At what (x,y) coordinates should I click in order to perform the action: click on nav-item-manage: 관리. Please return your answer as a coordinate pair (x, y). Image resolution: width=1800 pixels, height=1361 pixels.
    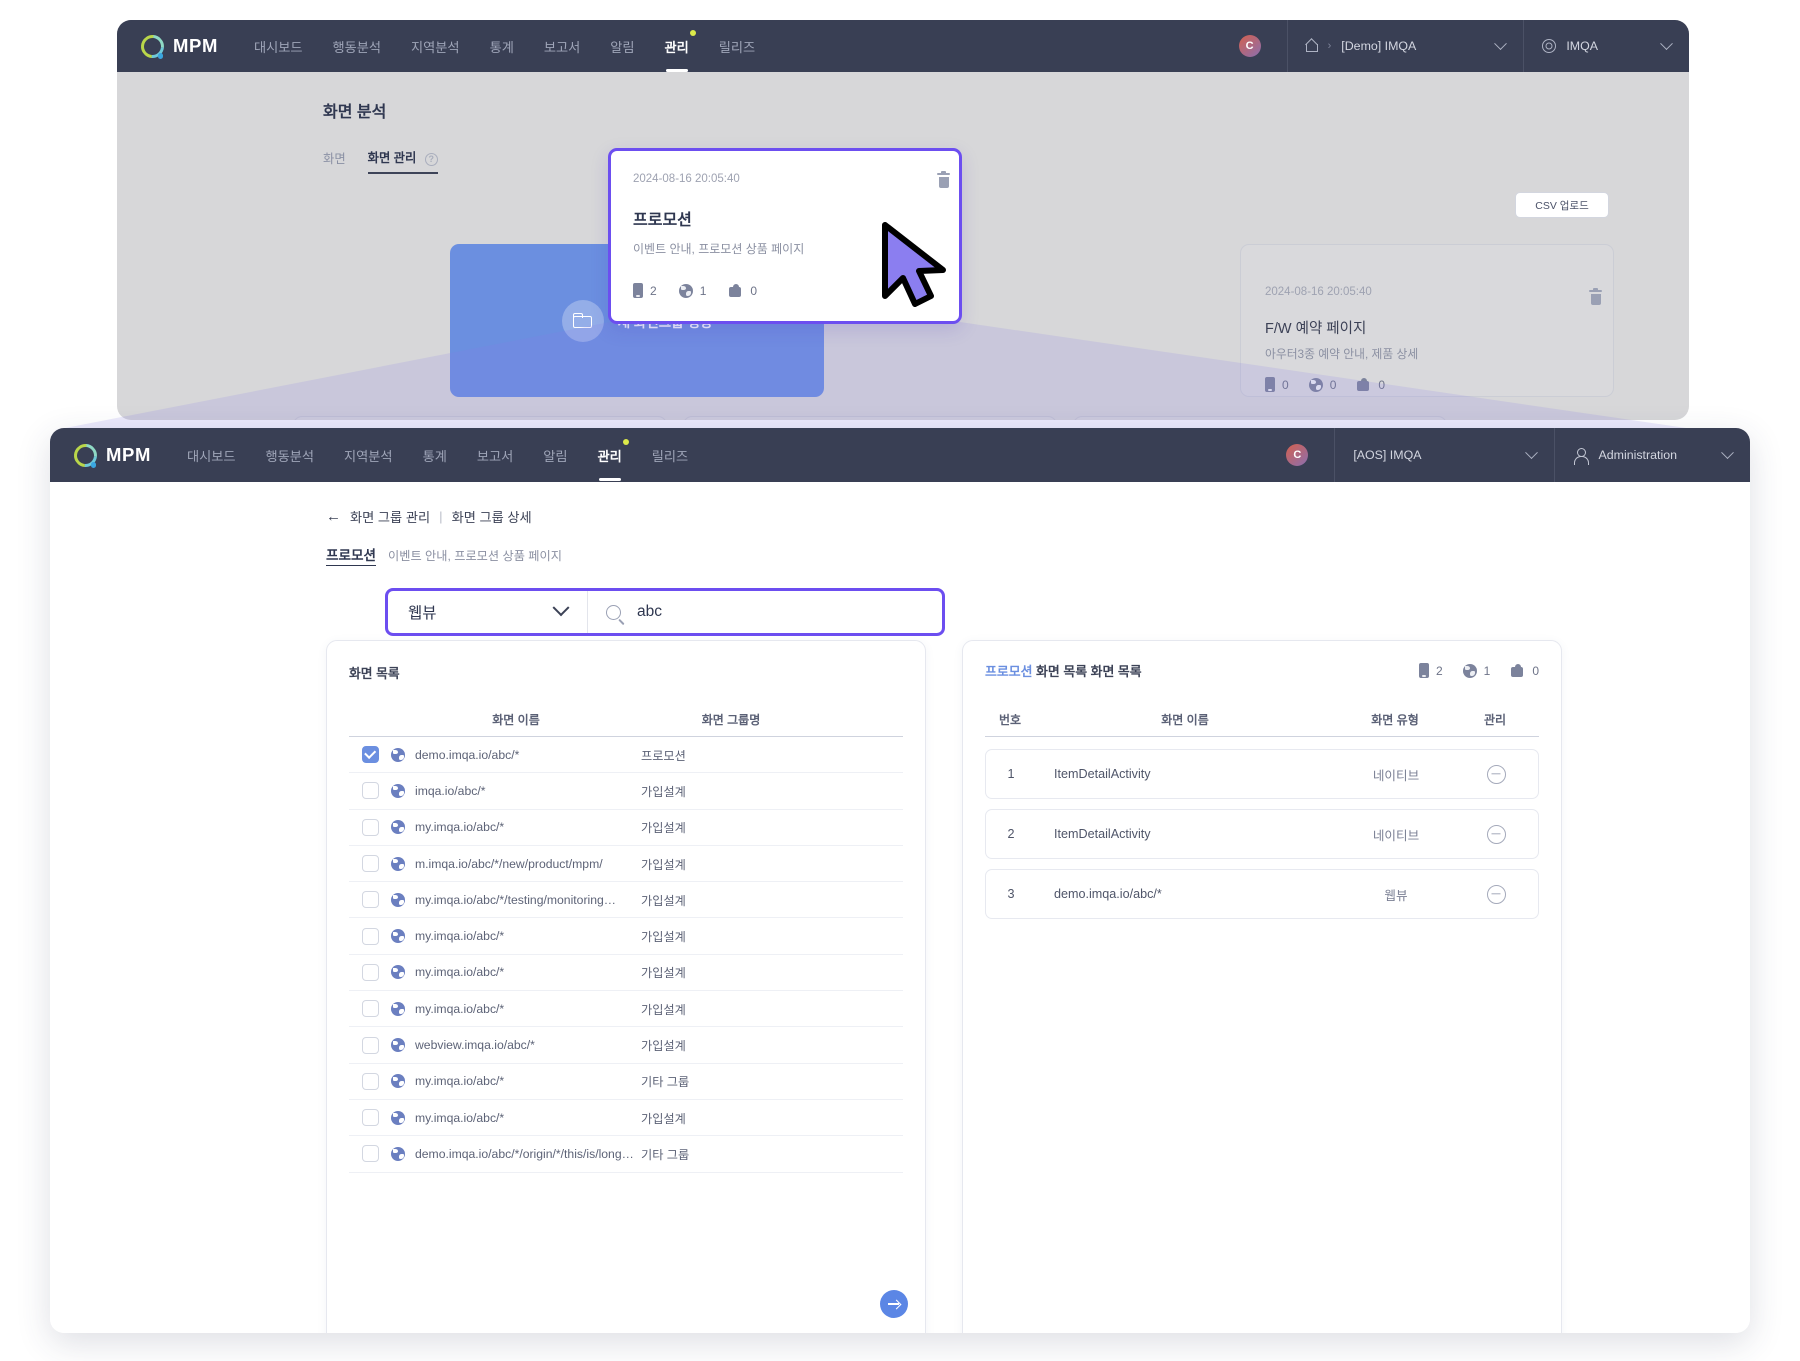
    Looking at the image, I should click on (679, 46).